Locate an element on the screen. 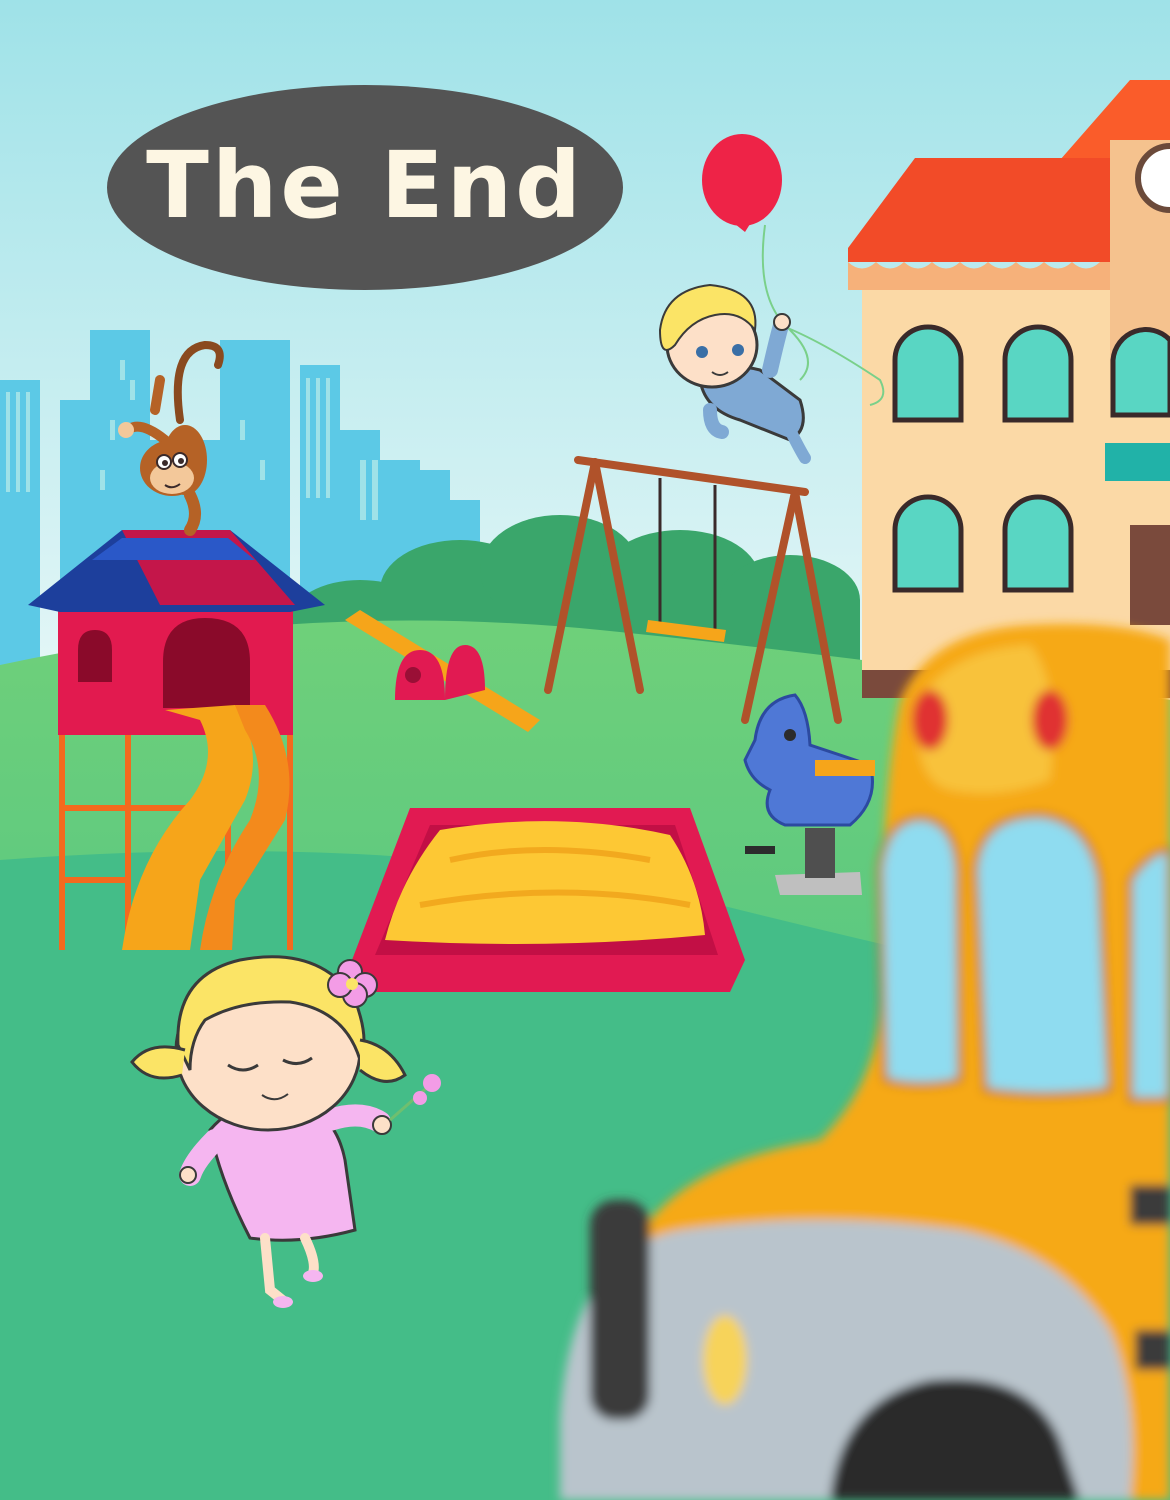  sandbox-icon is located at coordinates (548, 900).